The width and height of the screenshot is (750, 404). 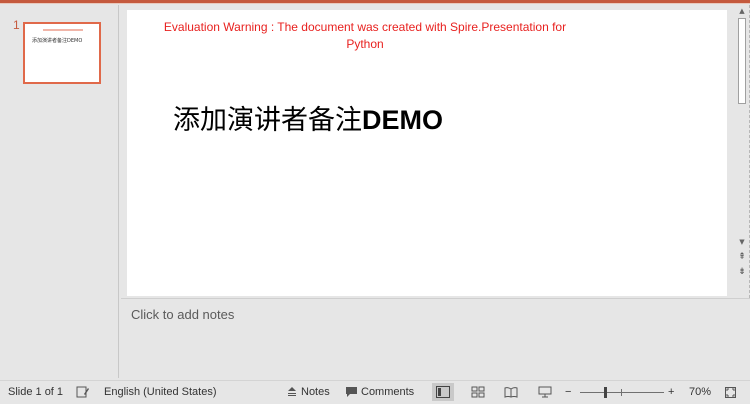 I want to click on zoom-out-button: −, so click(x=568, y=392).